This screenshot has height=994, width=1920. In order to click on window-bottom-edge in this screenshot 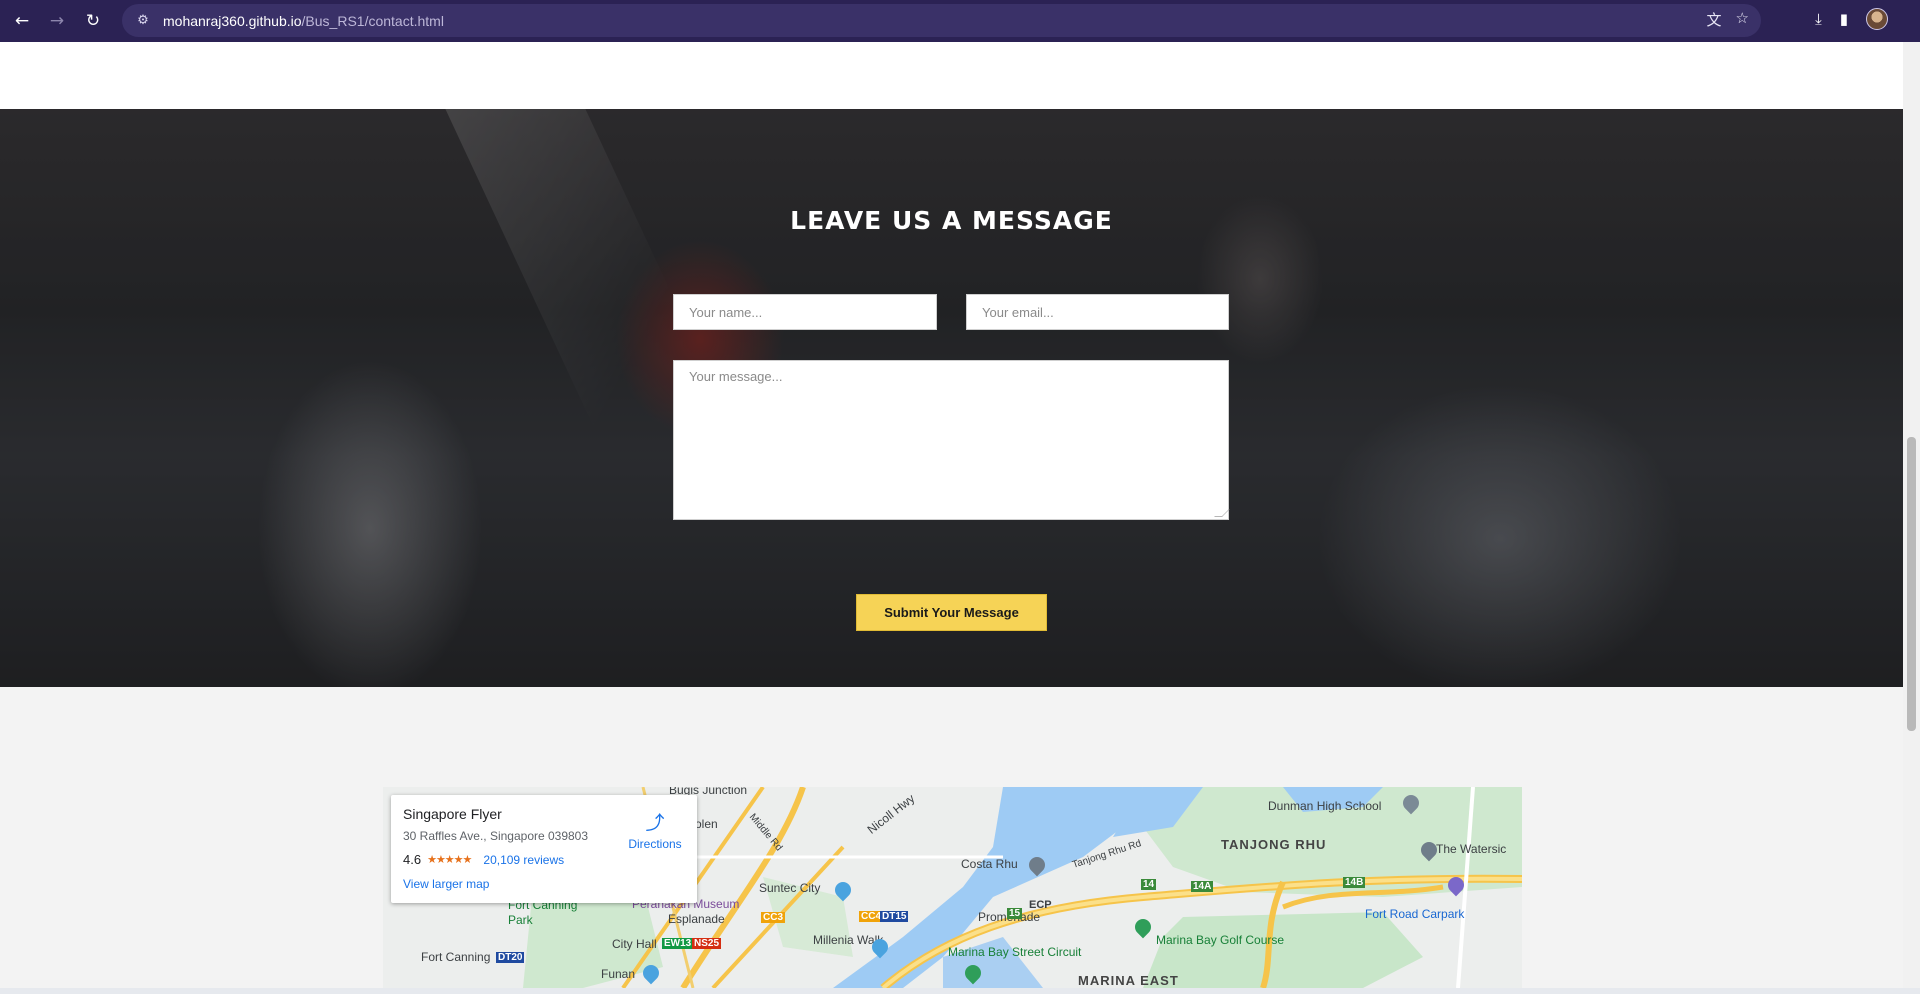, I will do `click(960, 991)`.